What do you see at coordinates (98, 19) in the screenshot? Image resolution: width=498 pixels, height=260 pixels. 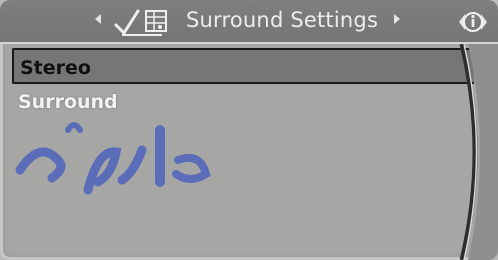 I see `triangle-left-icon` at bounding box center [98, 19].